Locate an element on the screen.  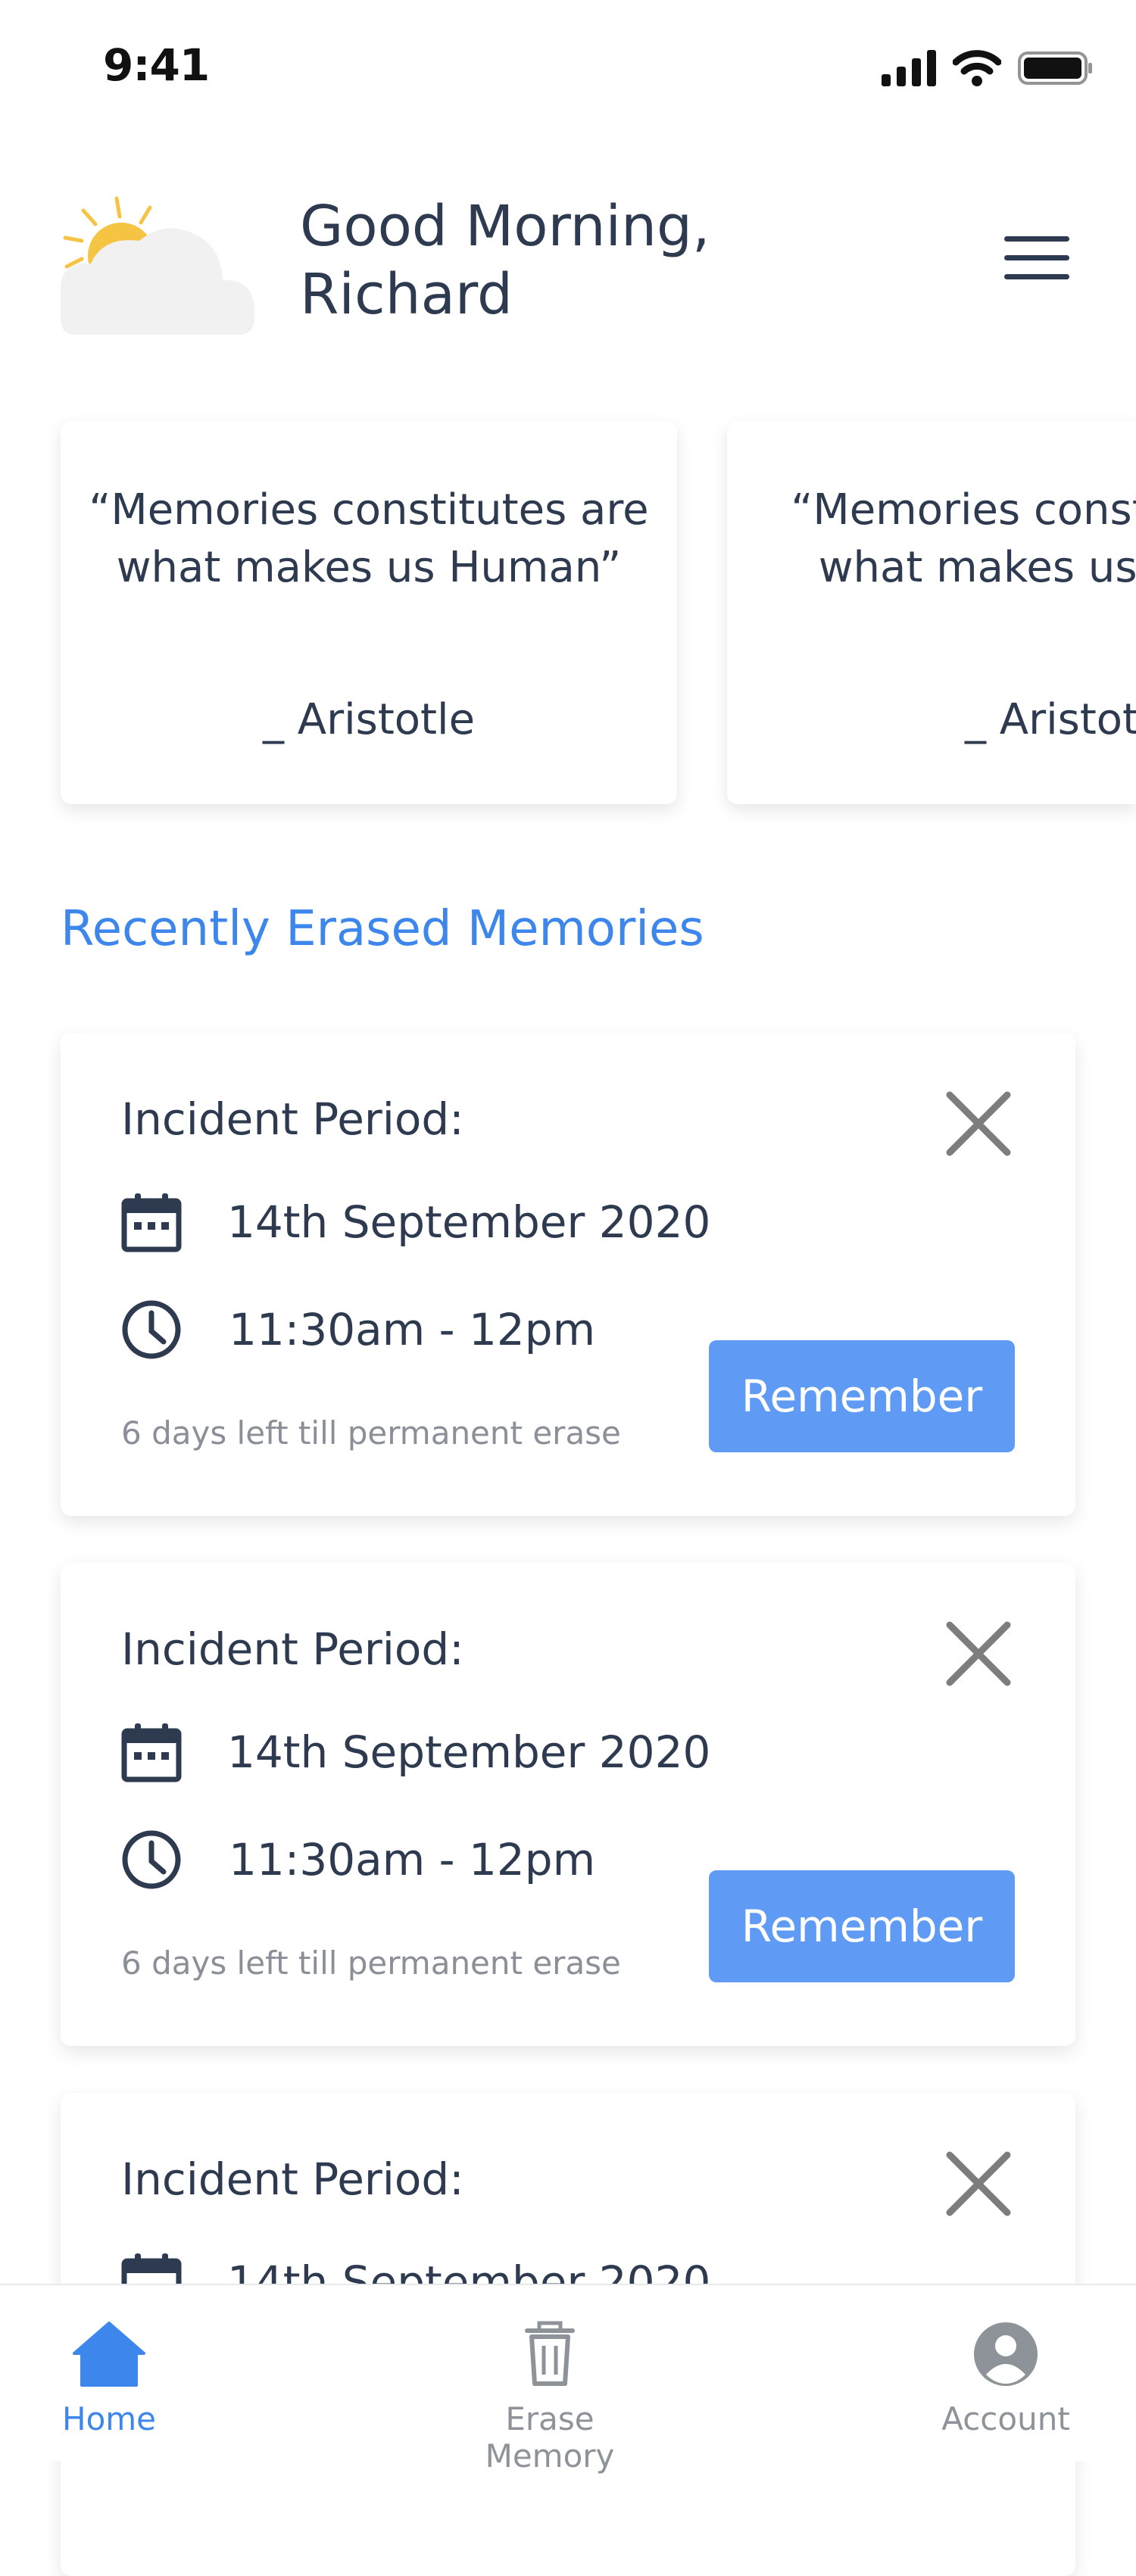
hamburger-menu-button is located at coordinates (1036, 260).